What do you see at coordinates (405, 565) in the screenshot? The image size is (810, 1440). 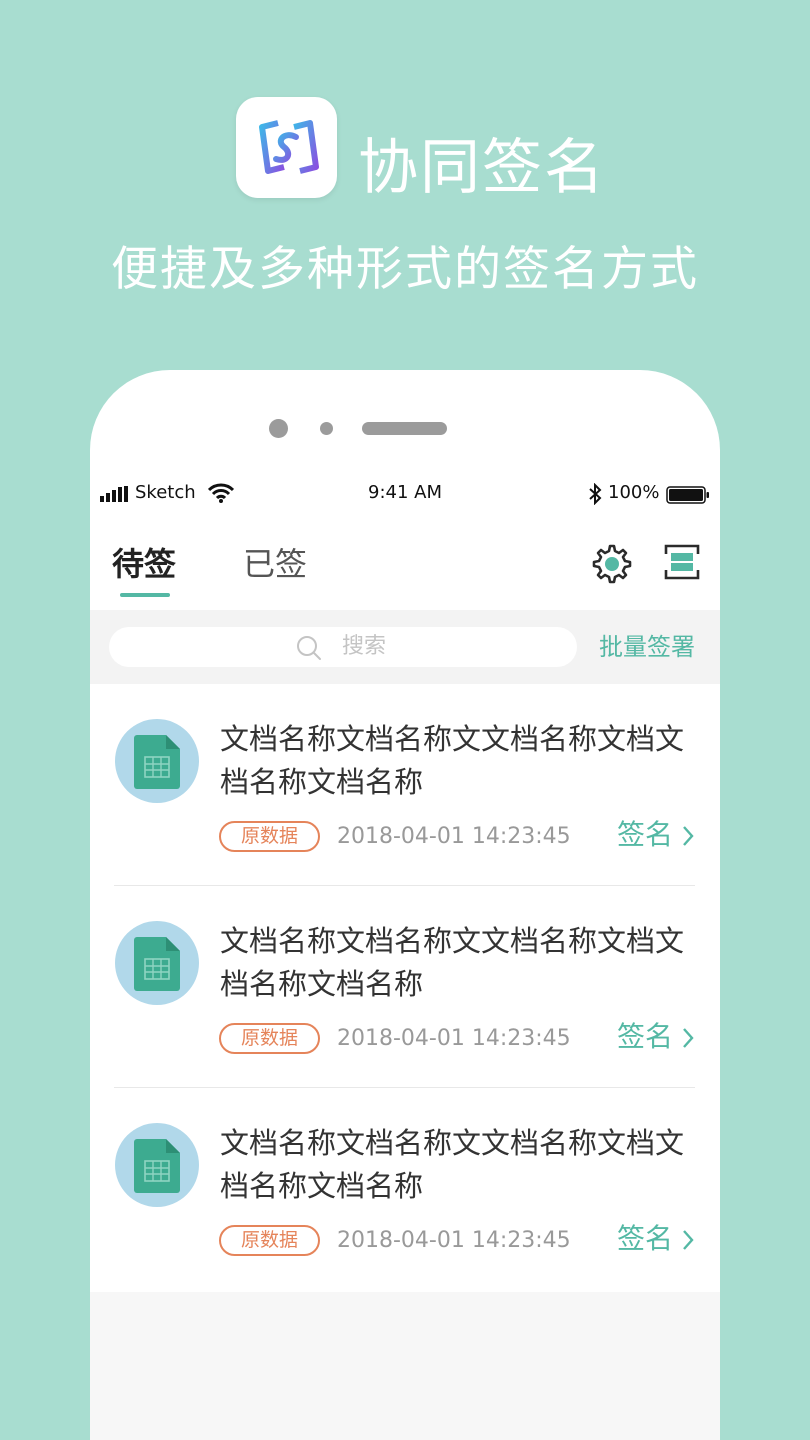 I see `tab-bar: 待签 已签` at bounding box center [405, 565].